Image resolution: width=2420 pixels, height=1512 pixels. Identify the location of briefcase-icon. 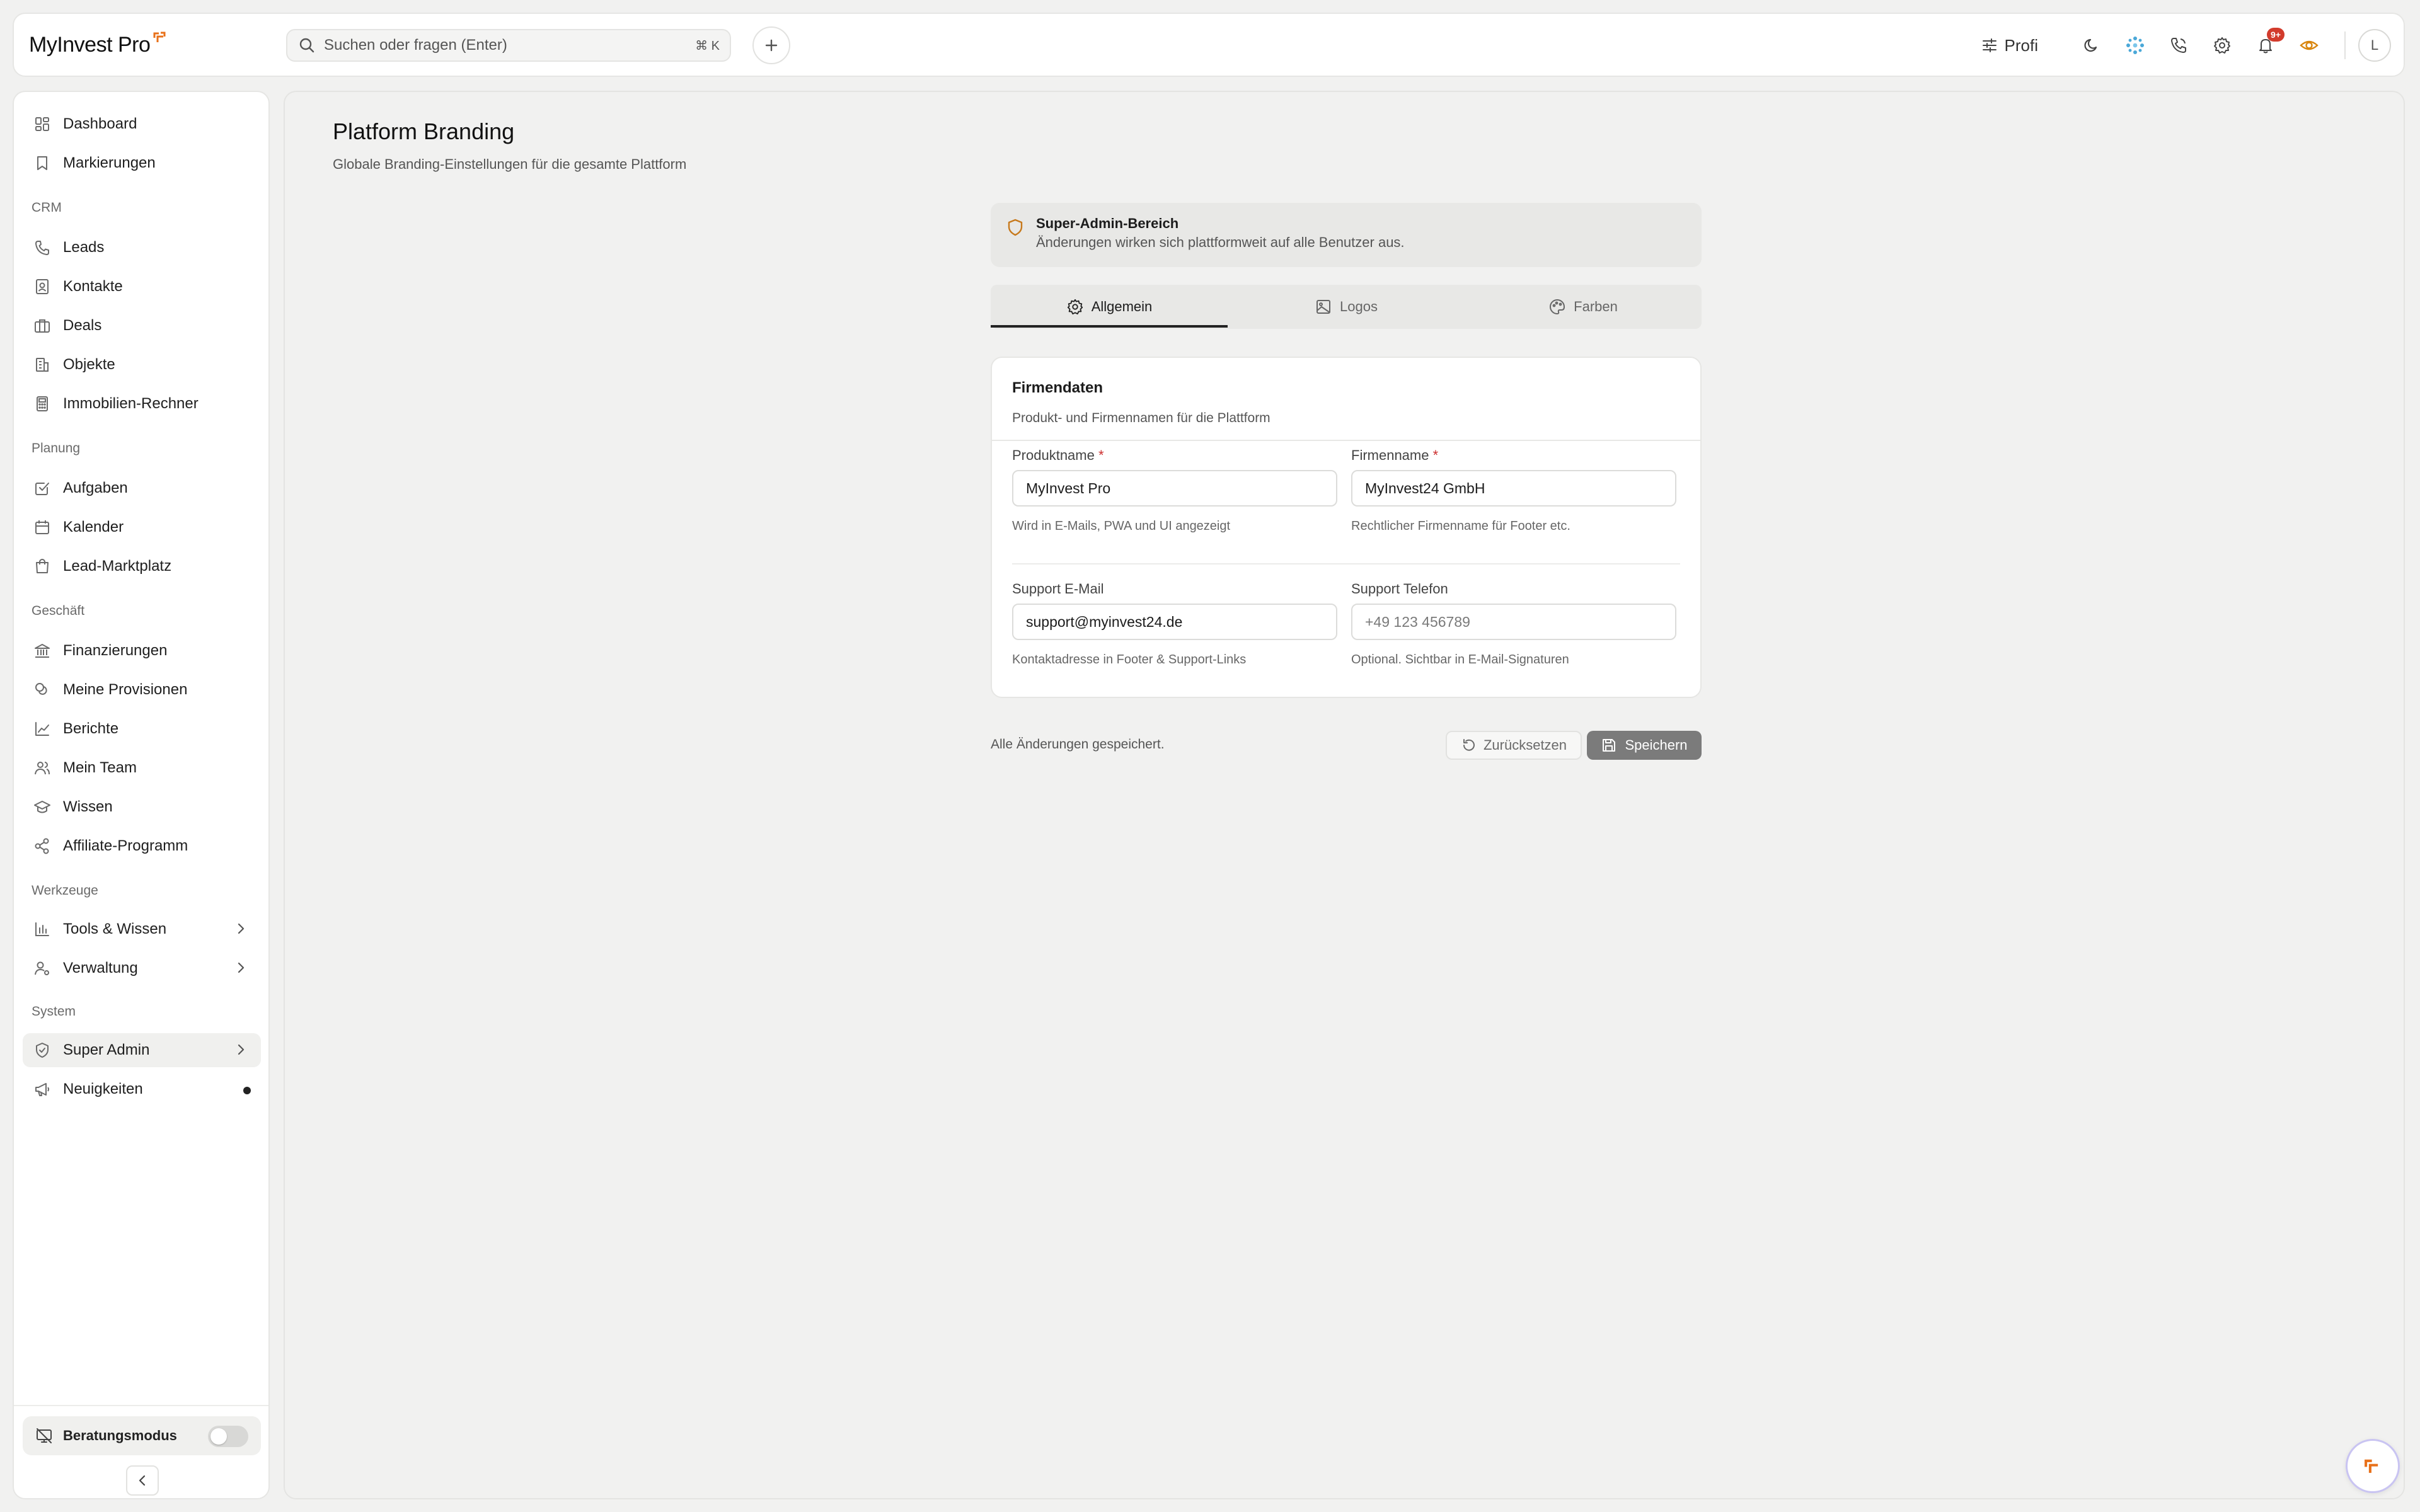
(42, 325).